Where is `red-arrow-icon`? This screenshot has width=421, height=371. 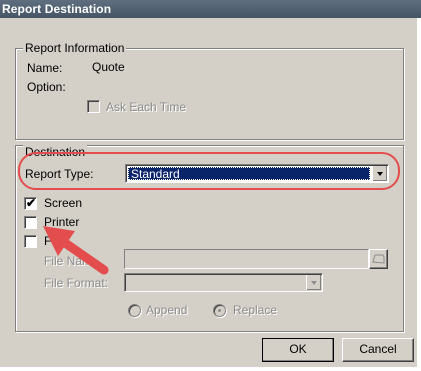 red-arrow-icon is located at coordinates (76, 250).